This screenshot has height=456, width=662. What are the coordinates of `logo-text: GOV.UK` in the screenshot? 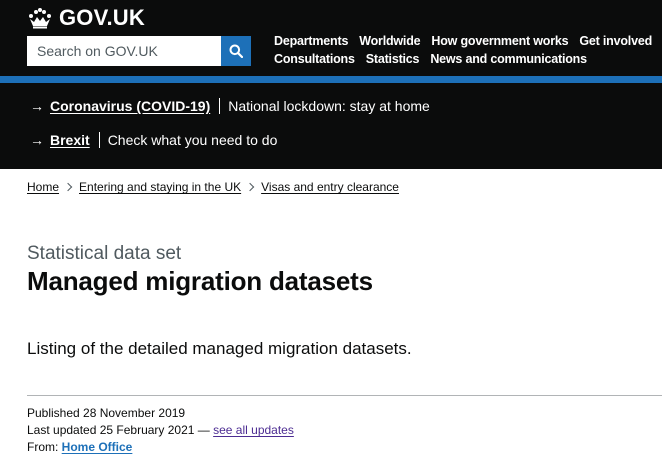 It's located at (102, 17).